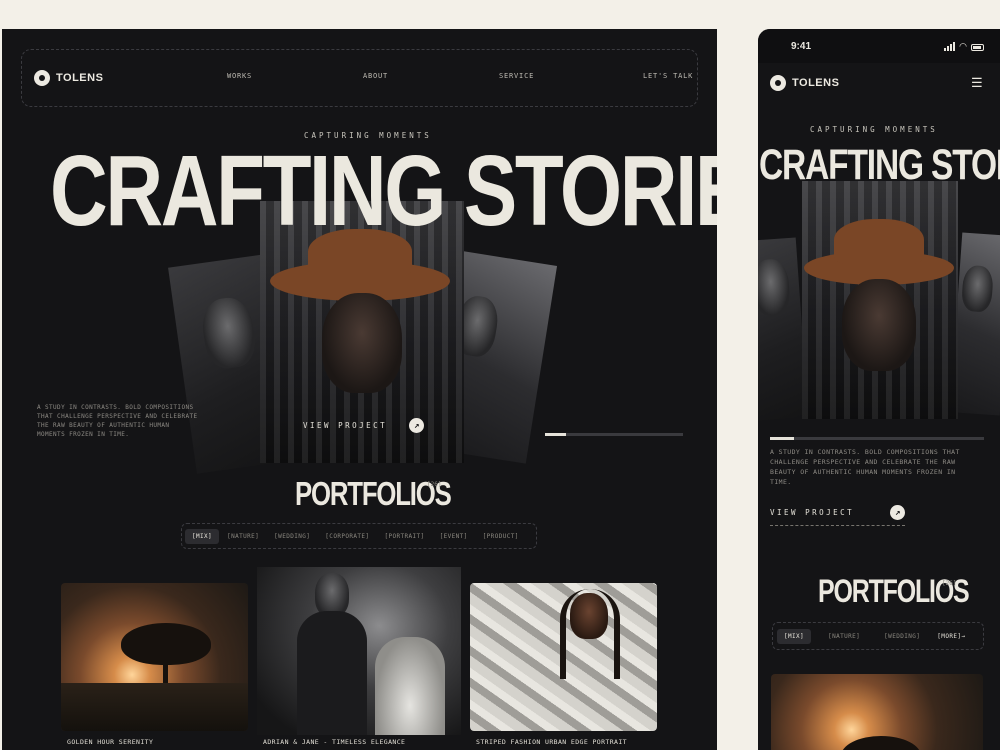 This screenshot has height=750, width=1000. What do you see at coordinates (404, 536) in the screenshot?
I see `filter-portrait: [PORTRAIT]` at bounding box center [404, 536].